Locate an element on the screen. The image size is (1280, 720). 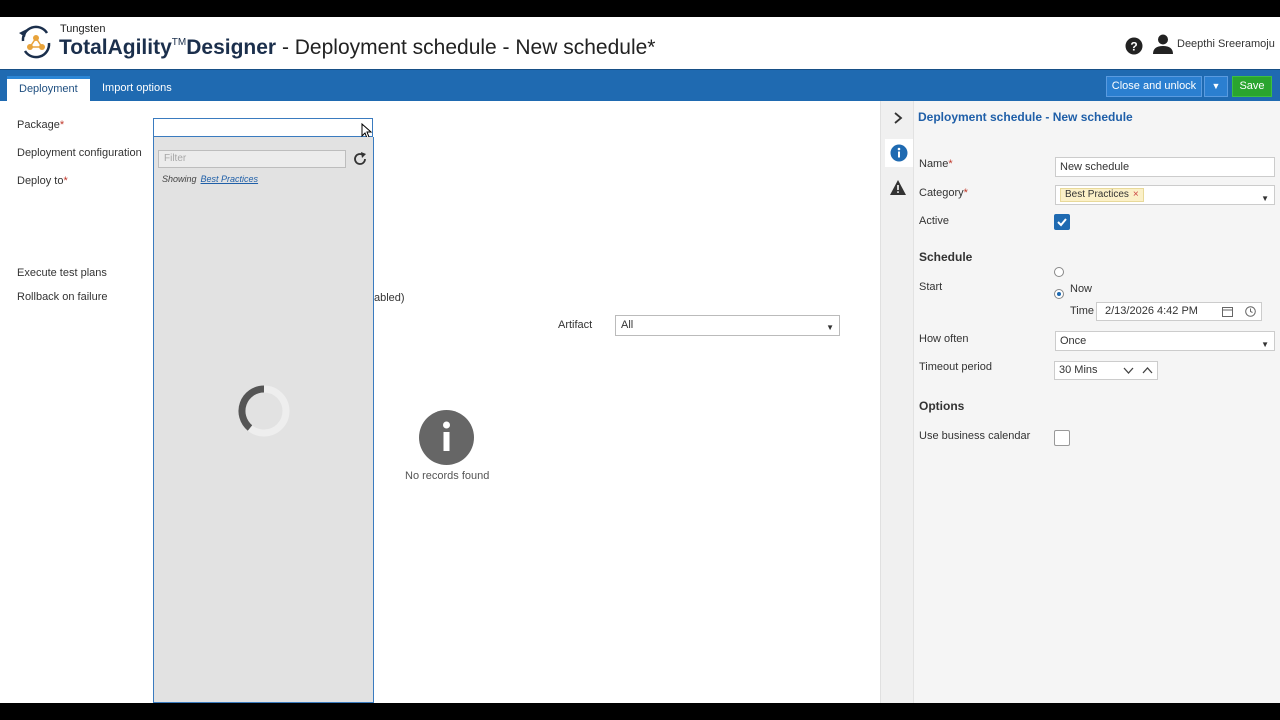
save-button: Save is located at coordinates (1252, 86).